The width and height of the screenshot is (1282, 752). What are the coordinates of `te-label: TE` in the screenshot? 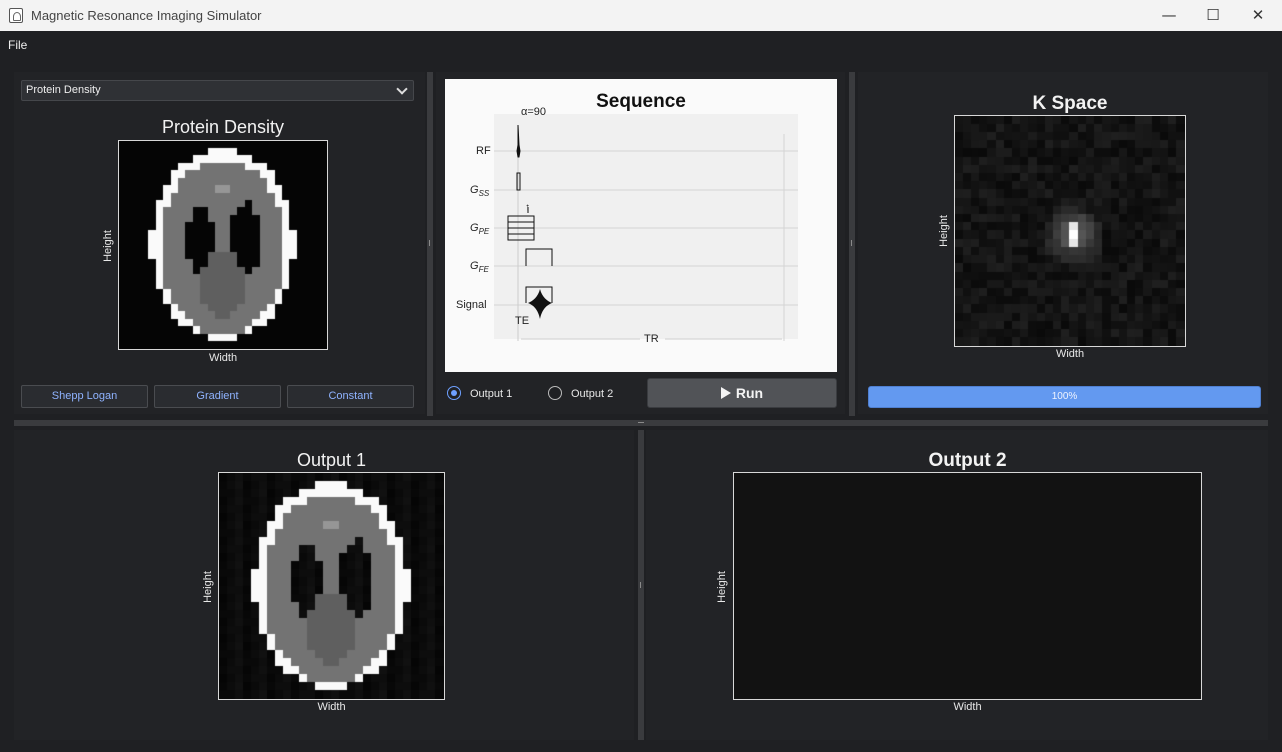 It's located at (522, 321).